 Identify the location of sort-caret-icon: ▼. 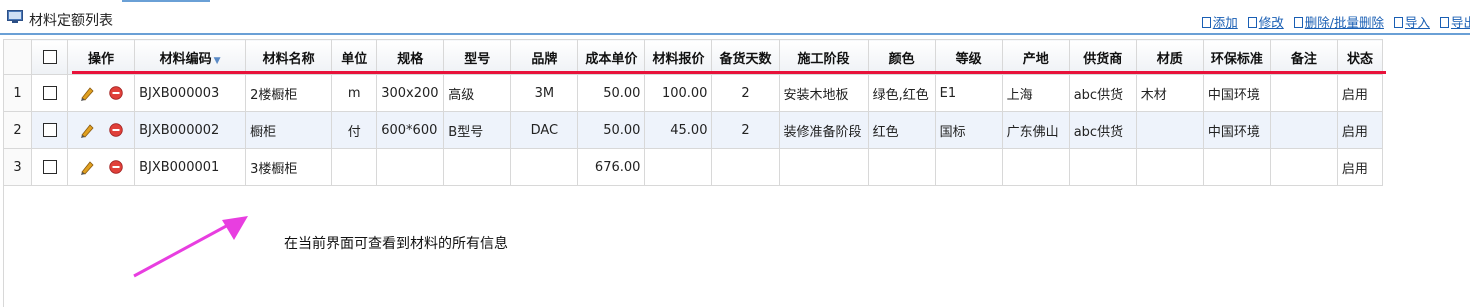
(217, 61).